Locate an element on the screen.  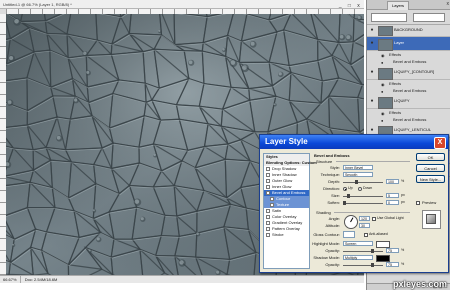
size-input: 5 is located at coordinates (392, 195).